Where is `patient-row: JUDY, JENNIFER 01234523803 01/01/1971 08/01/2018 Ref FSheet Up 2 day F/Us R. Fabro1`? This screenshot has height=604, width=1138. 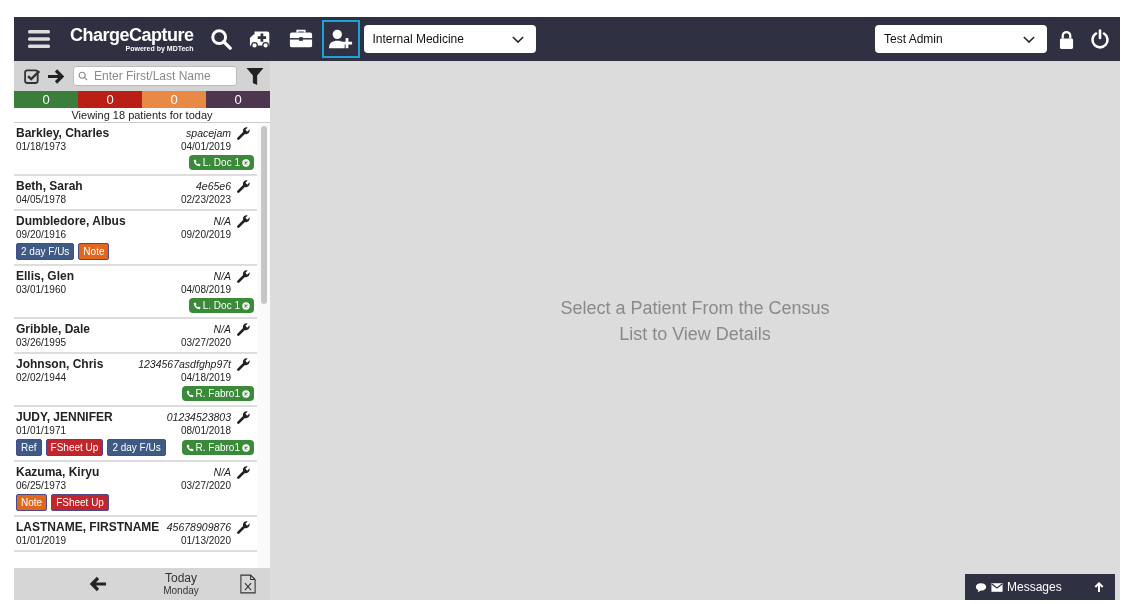 patient-row: JUDY, JENNIFER 01234523803 01/01/1971 08/01/2018 Ref FSheet Up 2 day F/Us R. Fabro1 is located at coordinates (135, 434).